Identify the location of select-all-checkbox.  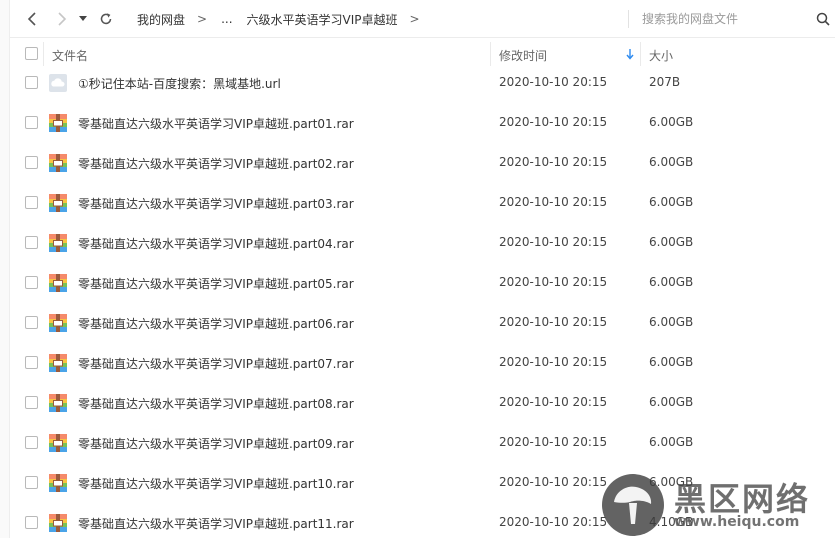
(31, 53).